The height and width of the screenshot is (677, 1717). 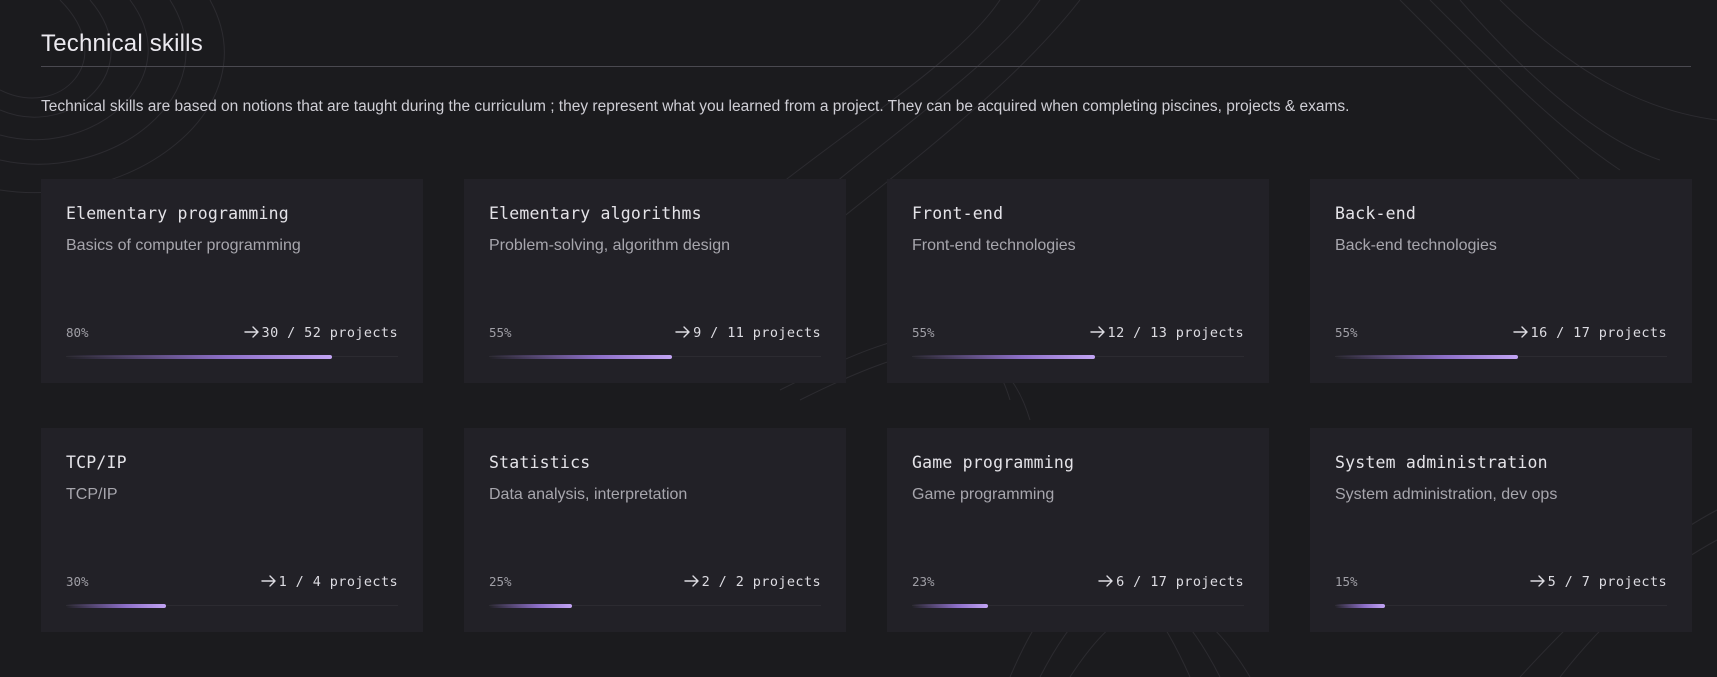 I want to click on skill-name: Statistics, so click(x=540, y=462).